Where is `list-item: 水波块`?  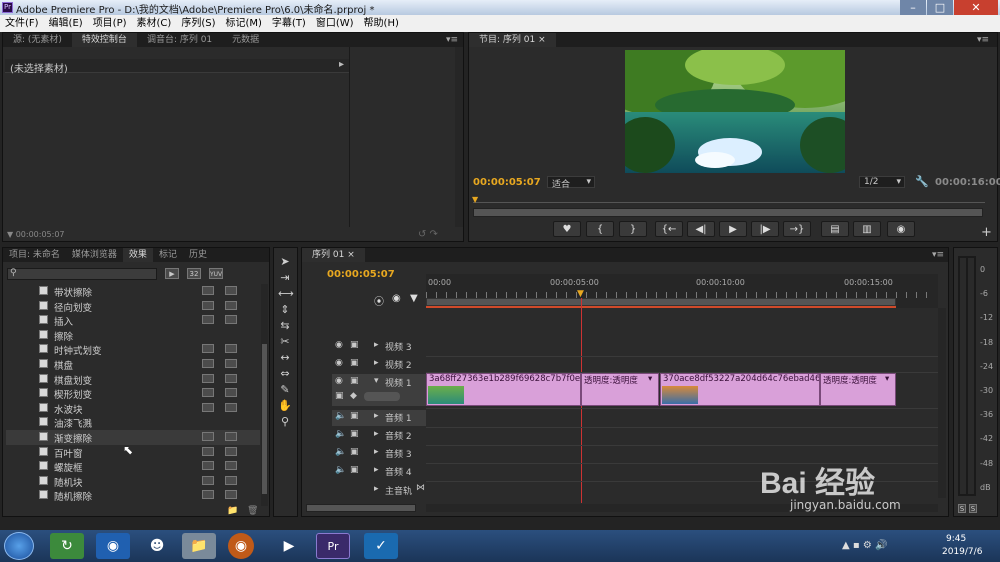
list-item: 水波块 is located at coordinates (133, 408).